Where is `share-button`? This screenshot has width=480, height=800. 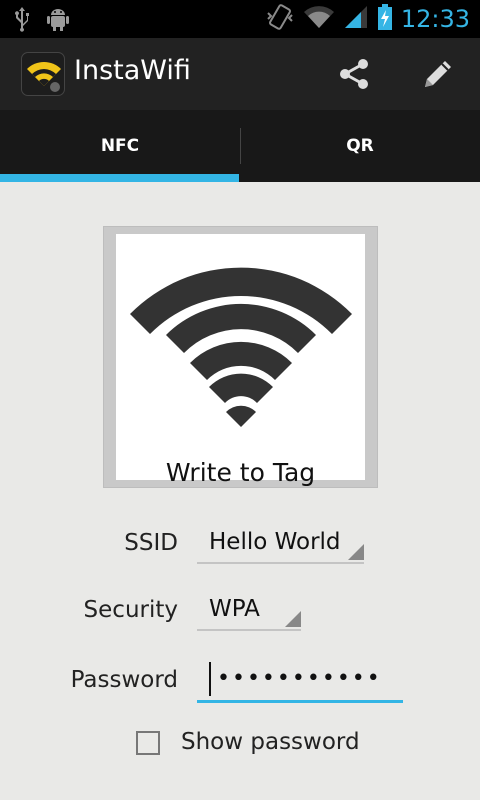 share-button is located at coordinates (354, 74).